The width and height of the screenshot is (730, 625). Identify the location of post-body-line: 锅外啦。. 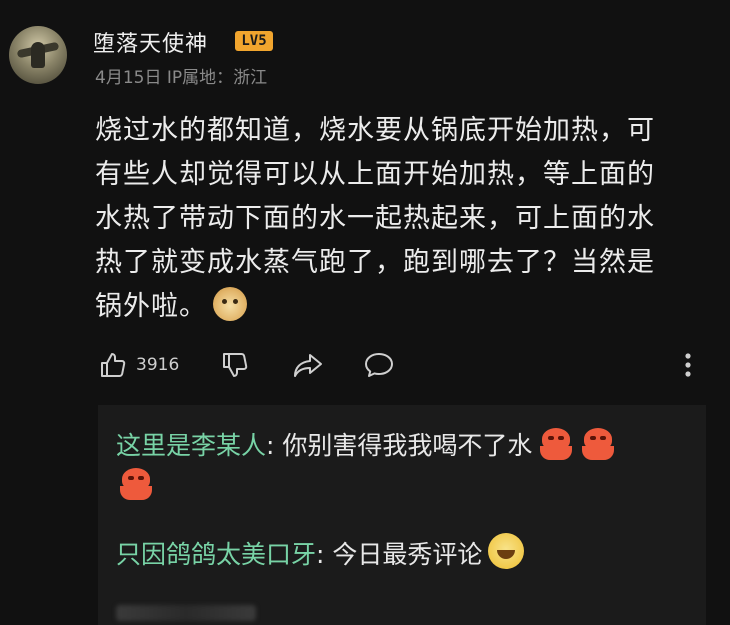
(151, 306).